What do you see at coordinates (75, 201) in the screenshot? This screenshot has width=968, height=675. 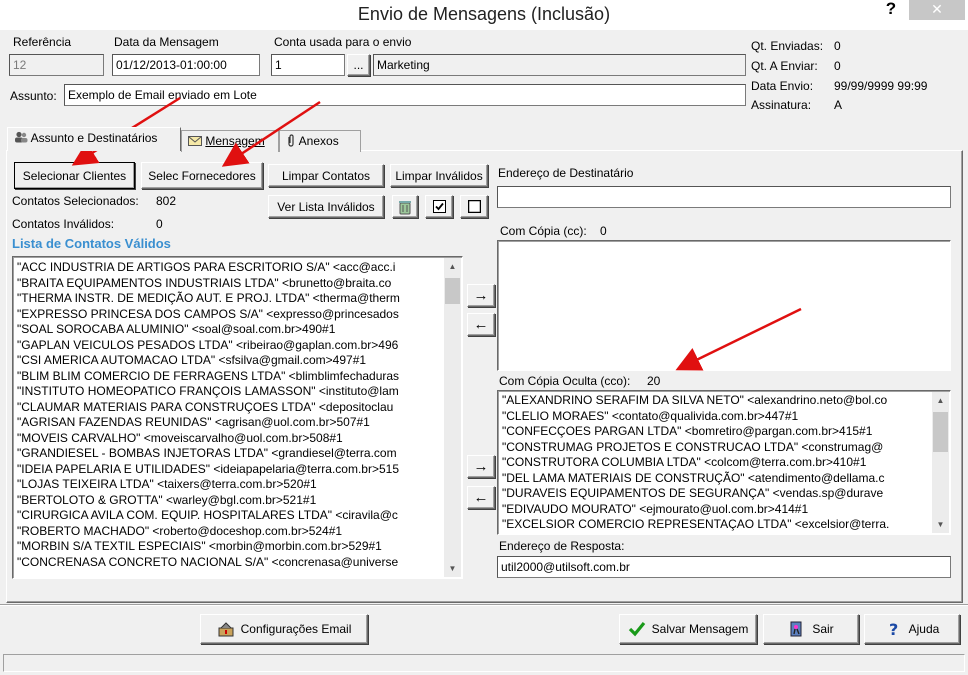 I see `contatos-selecionados-label: Contatos Selecionados:` at bounding box center [75, 201].